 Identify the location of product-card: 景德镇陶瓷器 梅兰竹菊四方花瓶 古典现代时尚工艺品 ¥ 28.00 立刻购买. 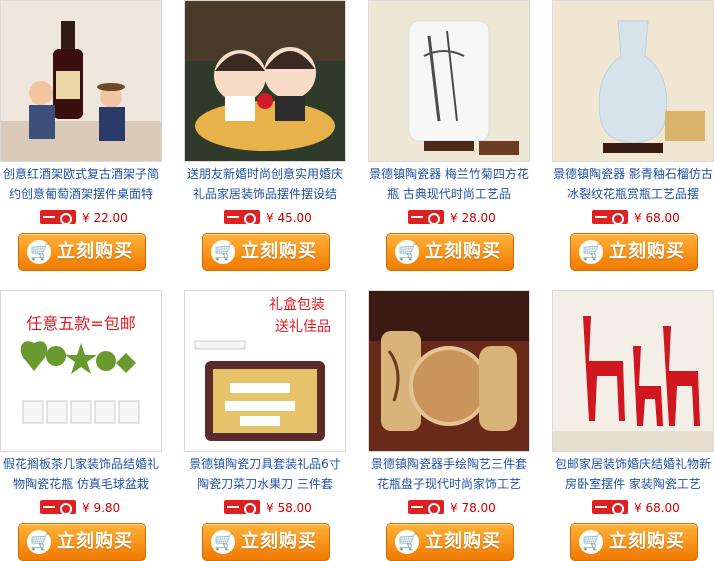
(449, 135).